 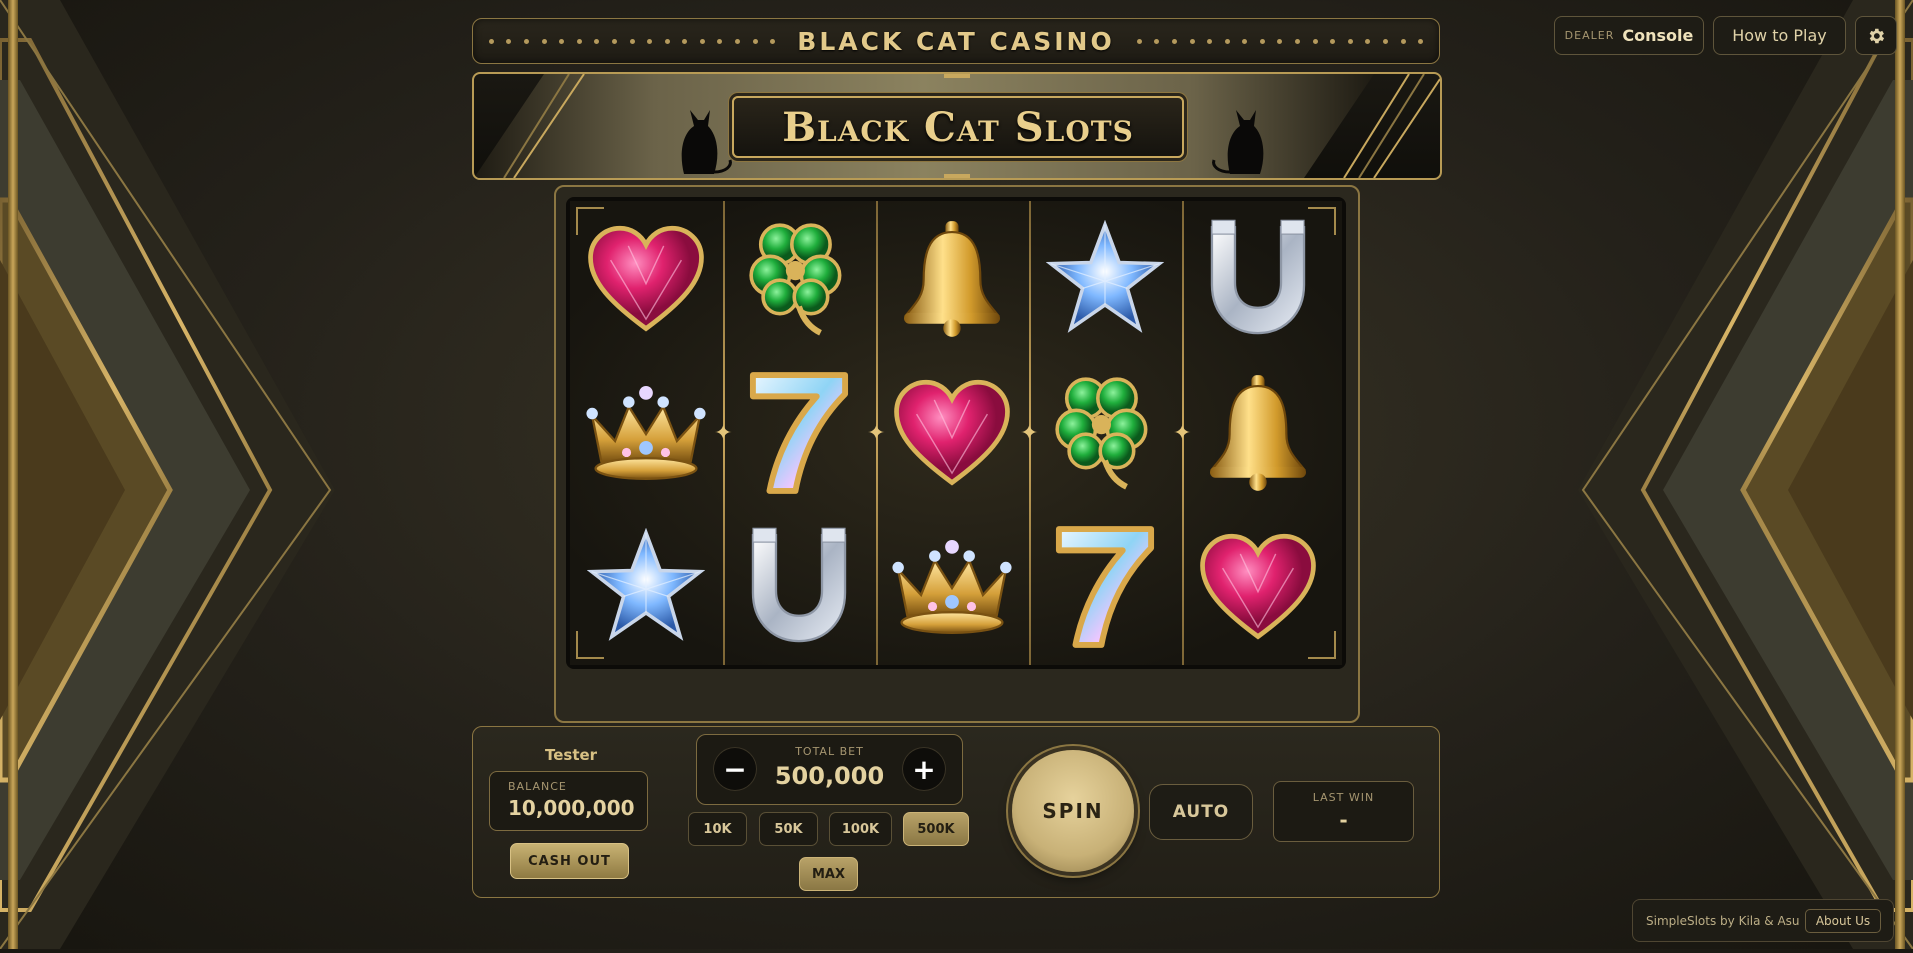 What do you see at coordinates (788, 829) in the screenshot?
I see `bet-chip-50k: 50K` at bounding box center [788, 829].